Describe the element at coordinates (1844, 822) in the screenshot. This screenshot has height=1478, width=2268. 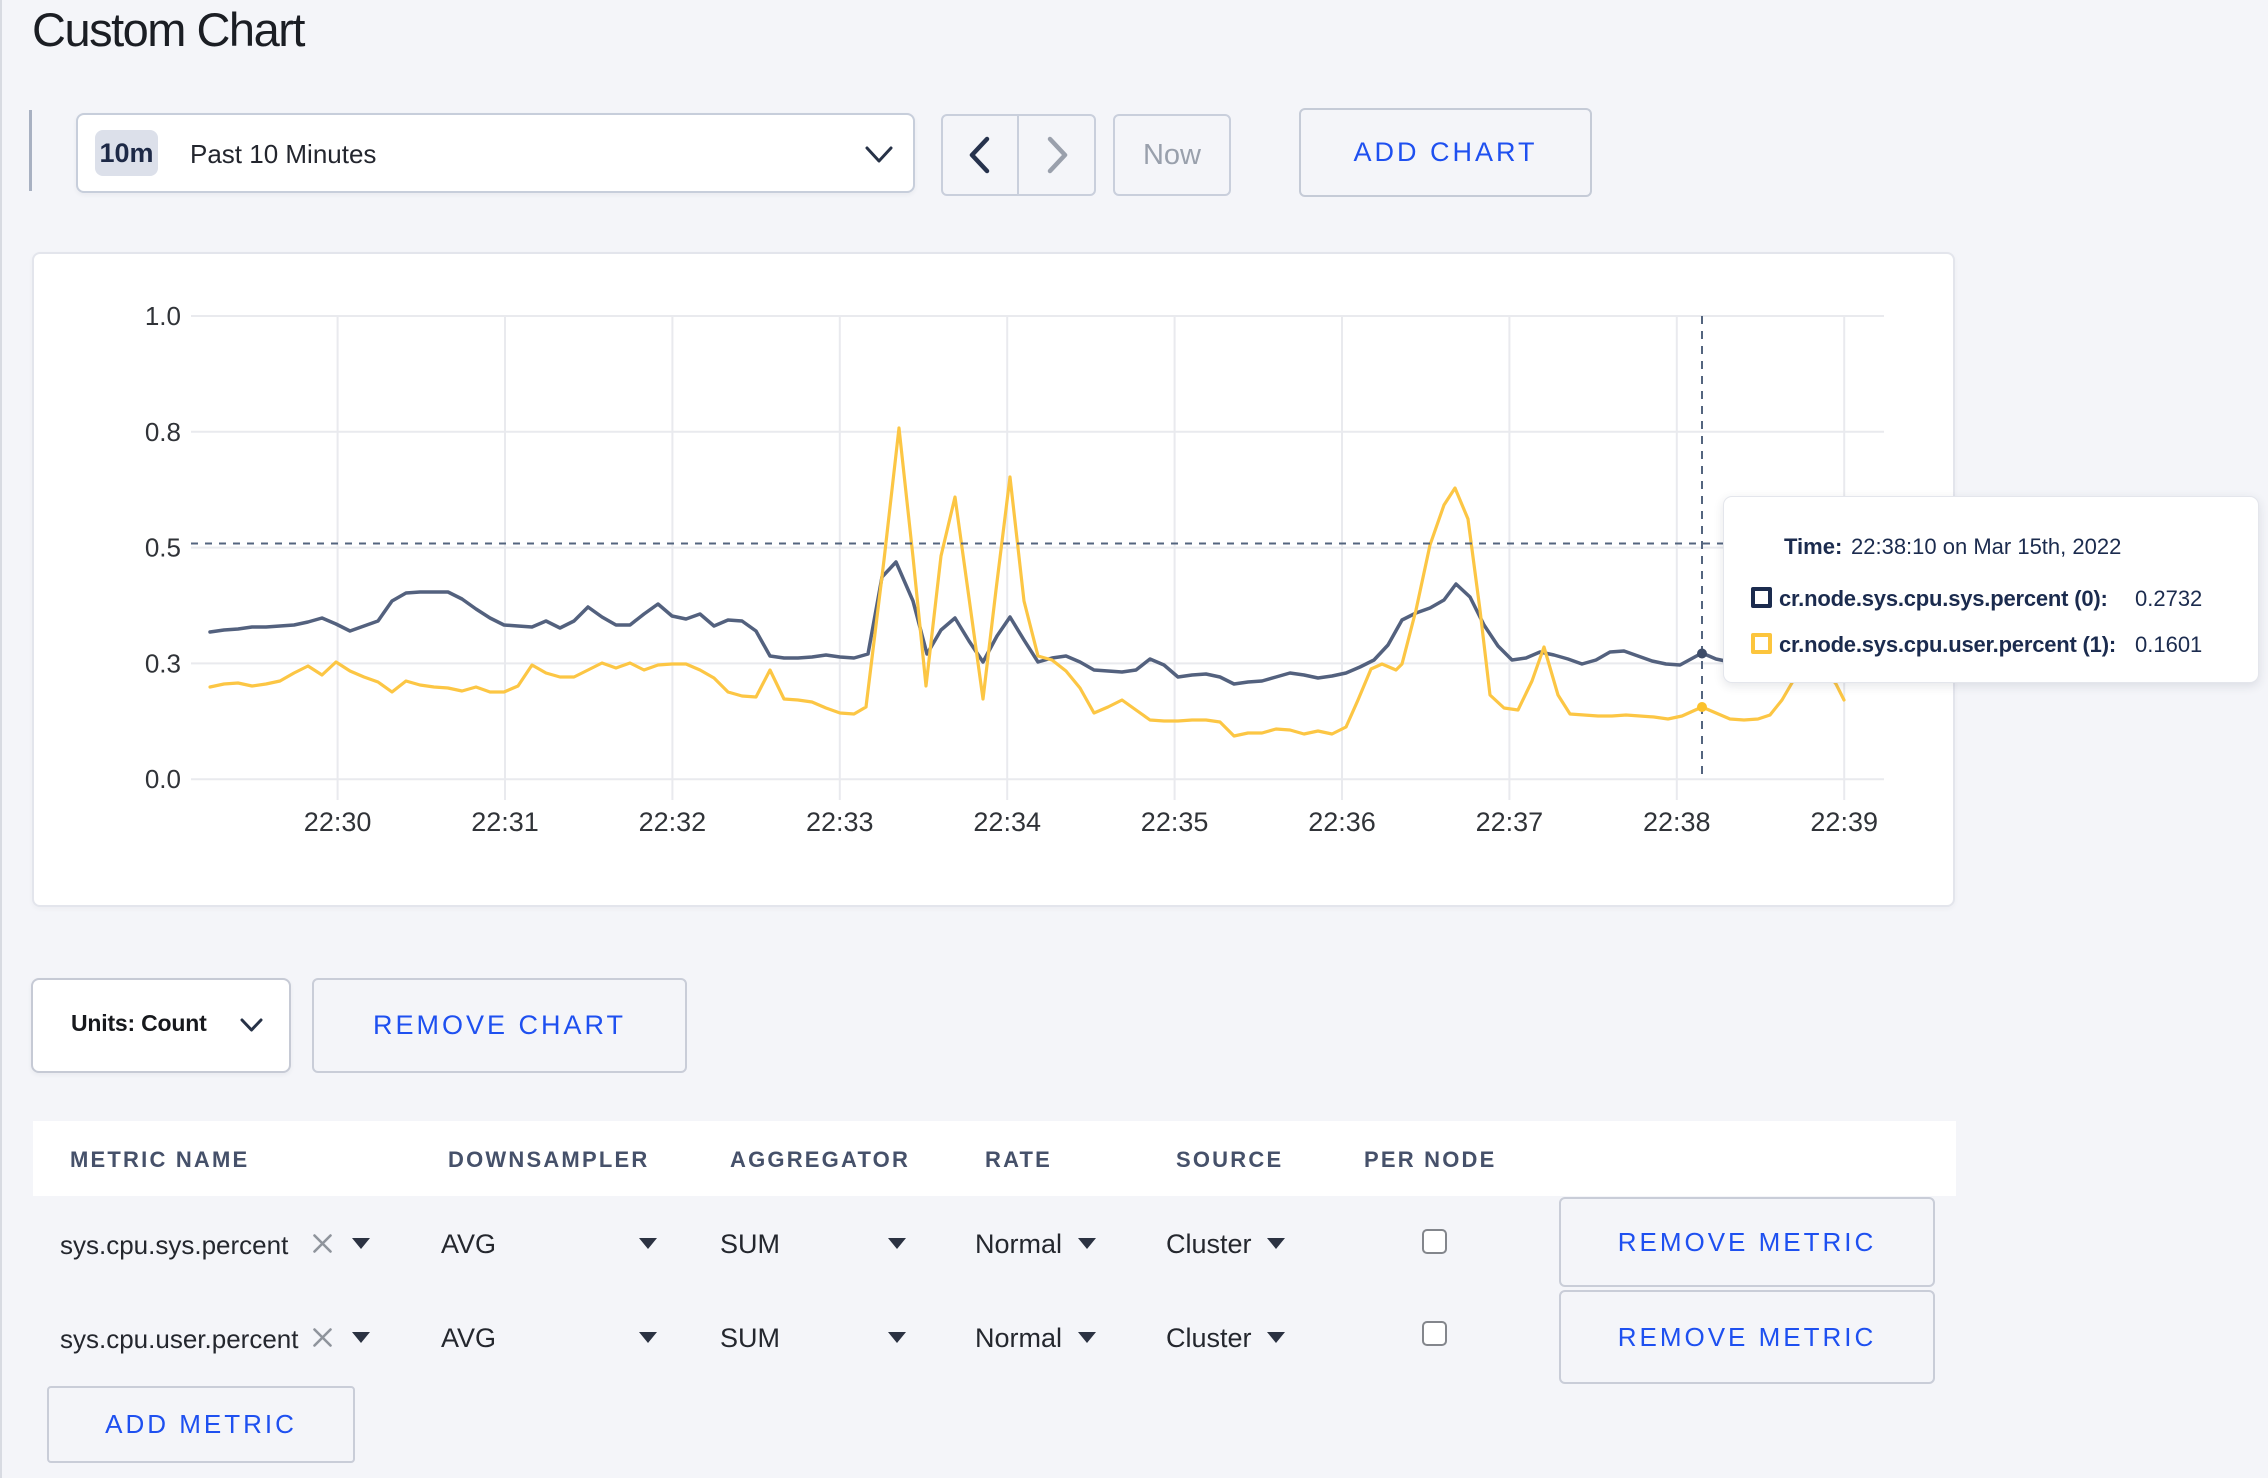
I see `svg-text: 22:39` at that location.